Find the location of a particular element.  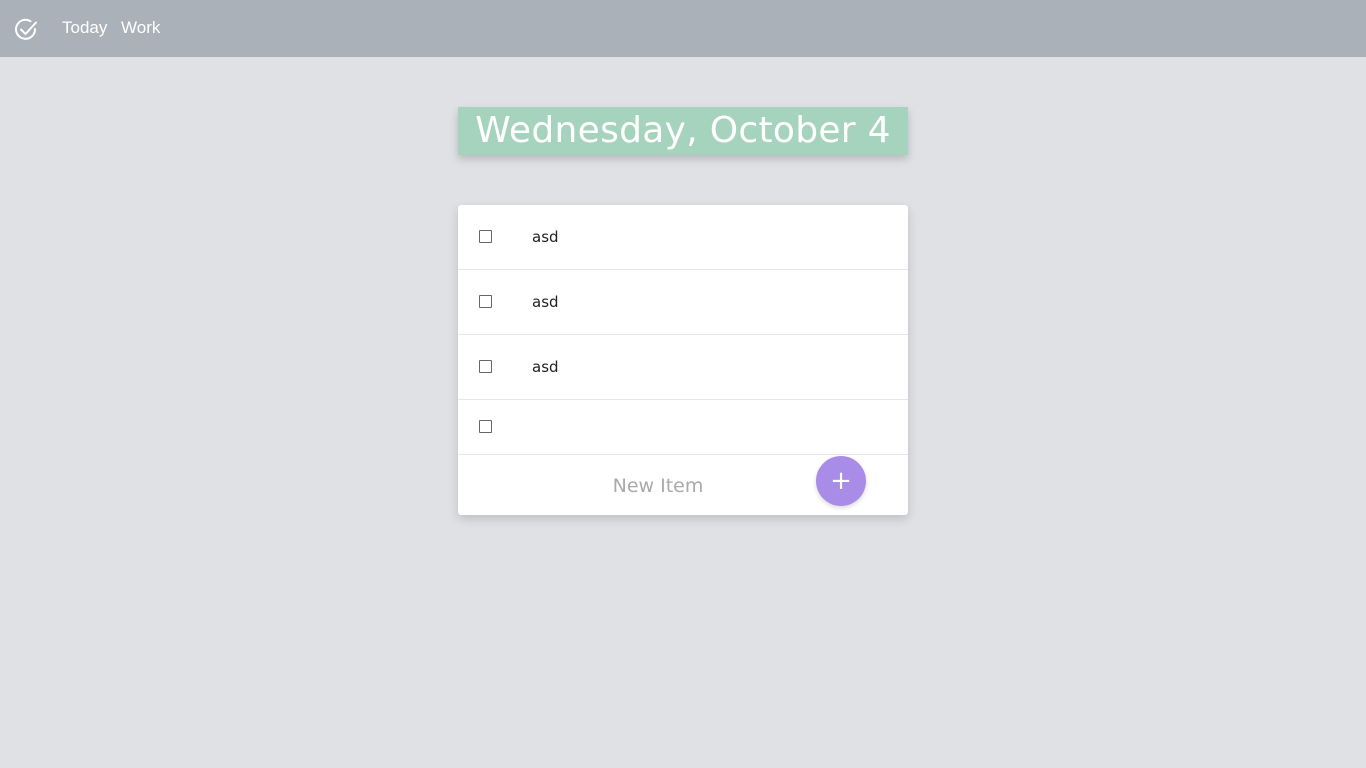

plus-icon: + is located at coordinates (841, 481).